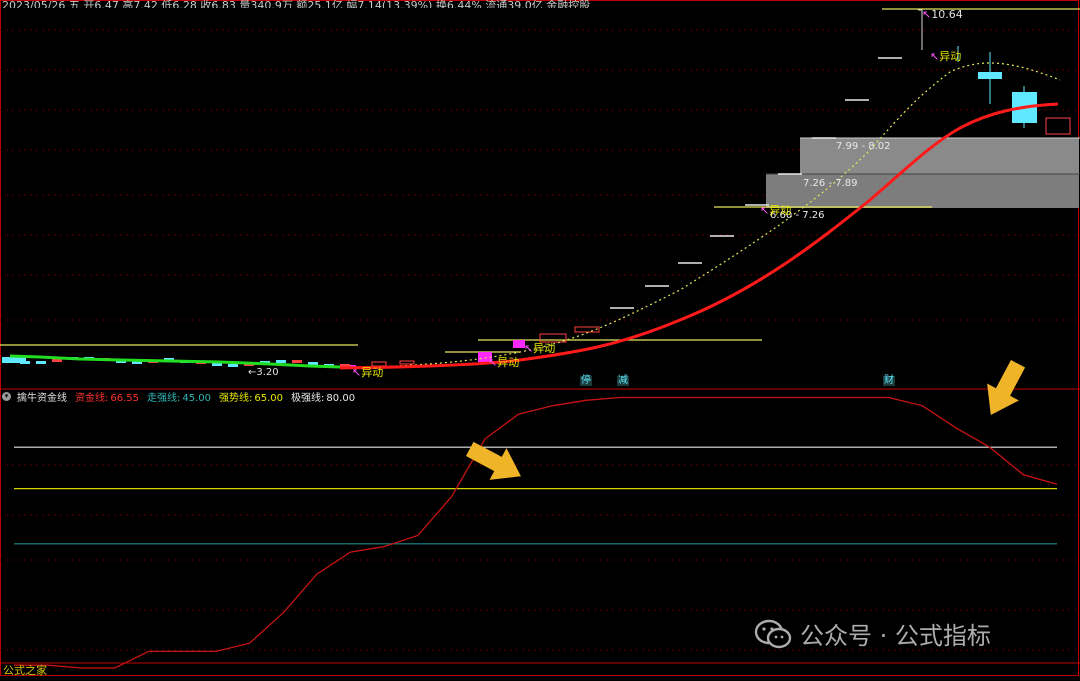  Describe the element at coordinates (830, 183) in the screenshot. I see `zone-label-middle: 7.26 - 7.89` at that location.